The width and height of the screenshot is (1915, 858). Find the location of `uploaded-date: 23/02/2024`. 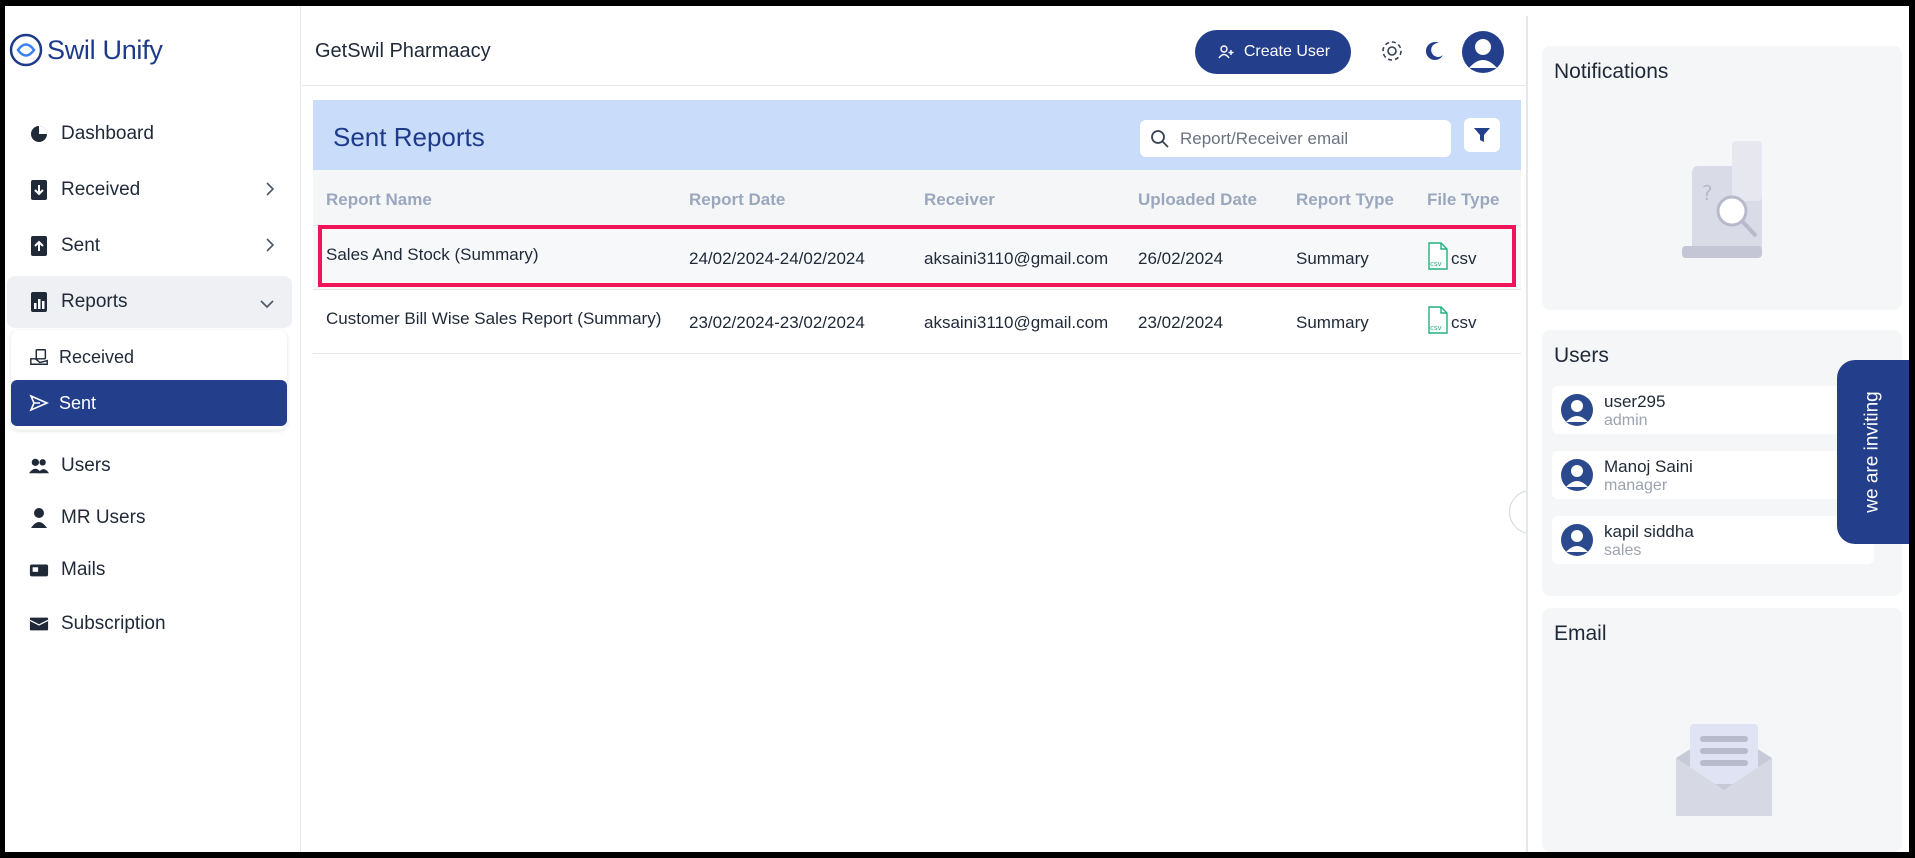

uploaded-date: 23/02/2024 is located at coordinates (1181, 322).